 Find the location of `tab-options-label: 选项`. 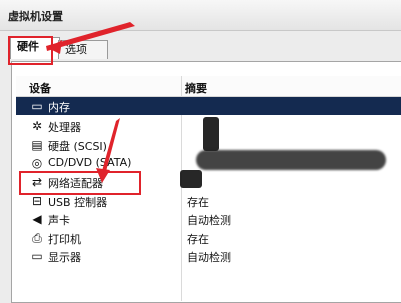

tab-options-label: 选项 is located at coordinates (76, 49).